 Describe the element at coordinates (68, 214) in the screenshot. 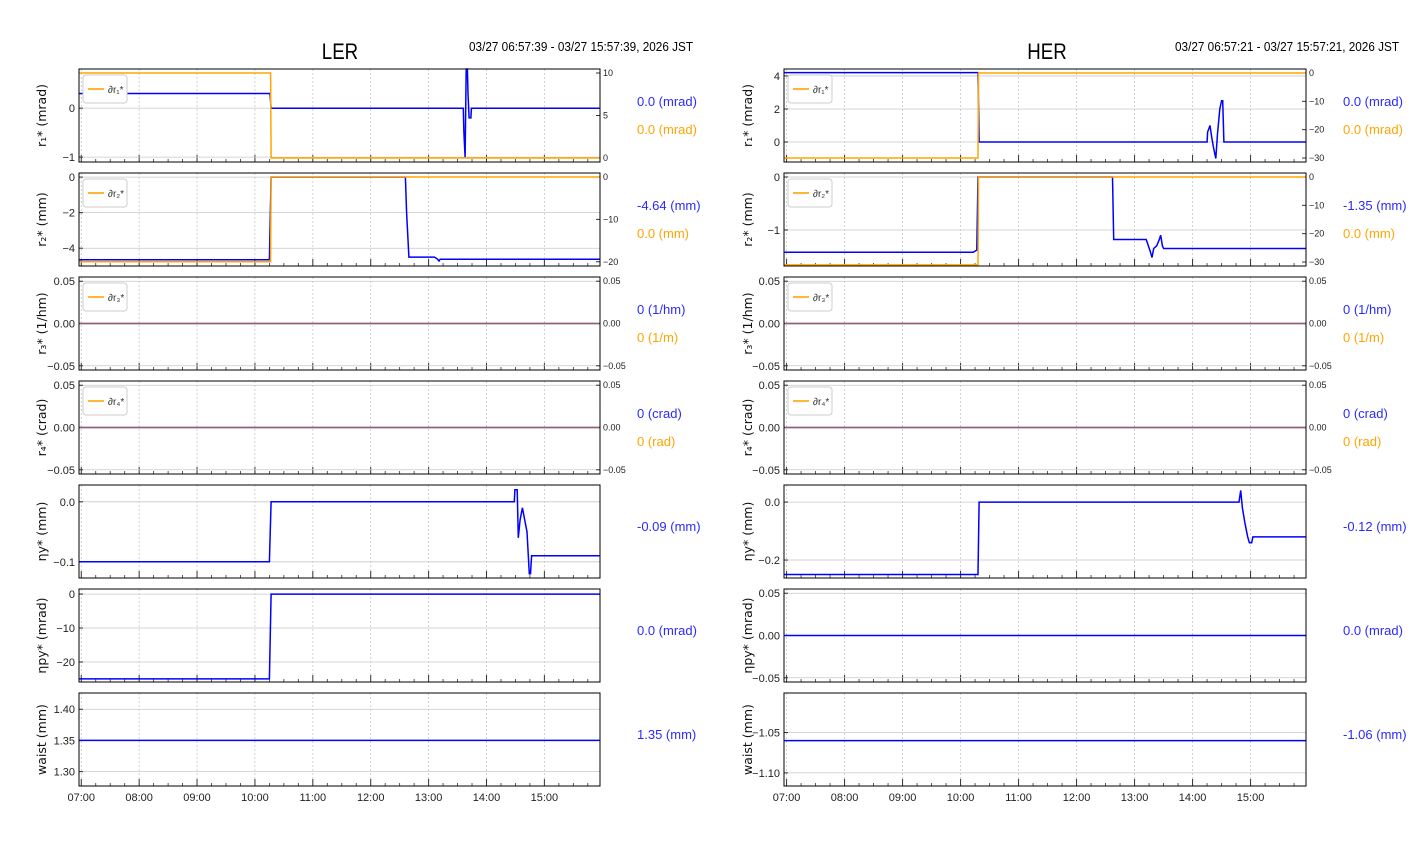

I see `y-tick-label: −2` at that location.